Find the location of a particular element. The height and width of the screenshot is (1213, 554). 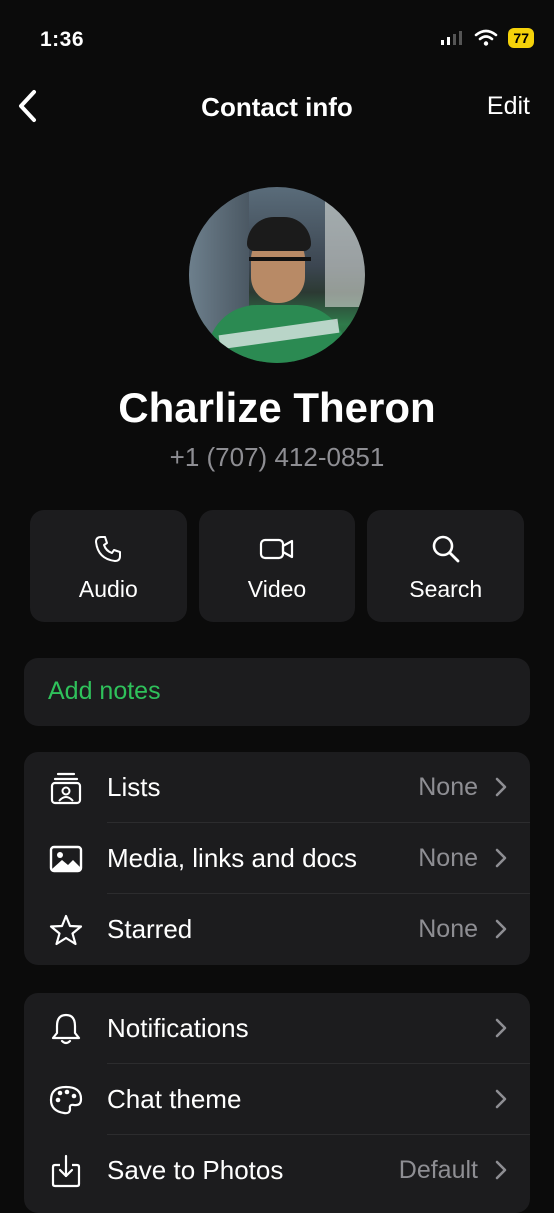

row-save-to-photos: Save to Photos Default is located at coordinates (277, 1170).